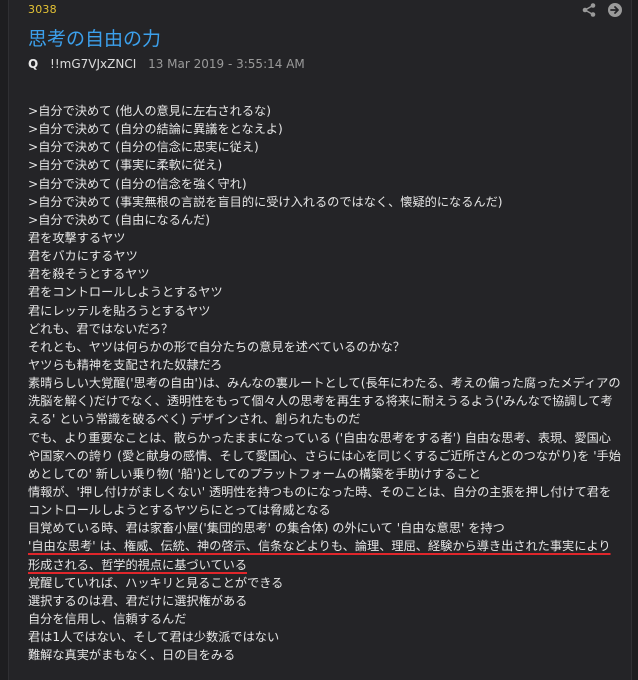 Image resolution: width=638 pixels, height=680 pixels. What do you see at coordinates (93, 64) in the screenshot?
I see `tripcode: !!mG7VJxZNCI` at bounding box center [93, 64].